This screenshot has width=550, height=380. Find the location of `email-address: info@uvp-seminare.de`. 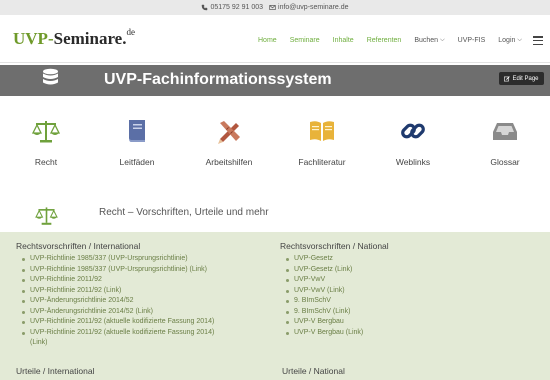

email-address: info@uvp-seminare.de is located at coordinates (313, 7).